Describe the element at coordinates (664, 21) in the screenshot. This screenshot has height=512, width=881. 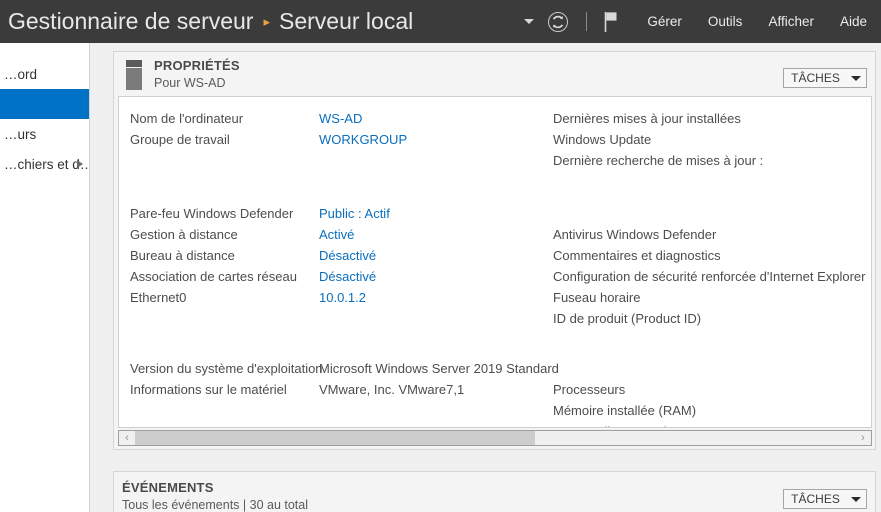
I see `menu-gerer: Gérer` at that location.